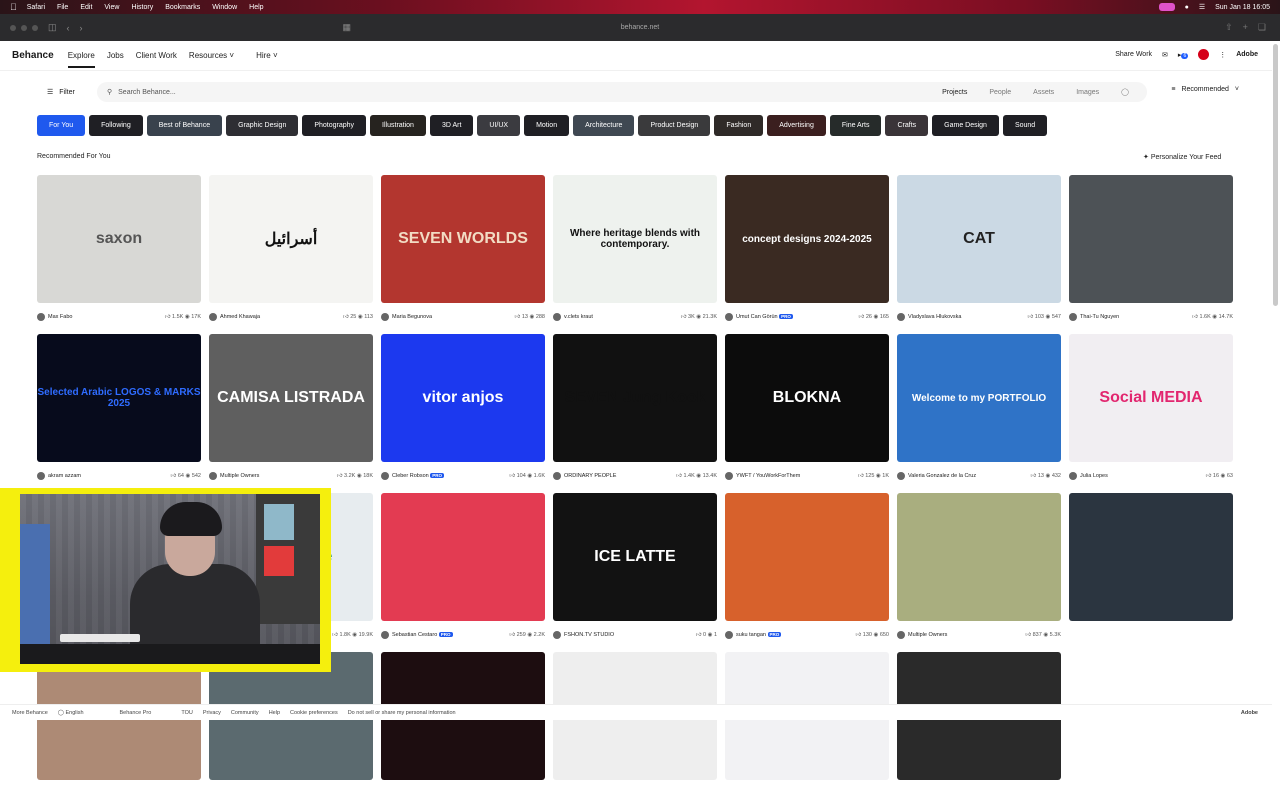  I want to click on project-card: أسرائيل Ahmed Khawaja 👍︎ 25 ◉ 113, so click(291, 254).